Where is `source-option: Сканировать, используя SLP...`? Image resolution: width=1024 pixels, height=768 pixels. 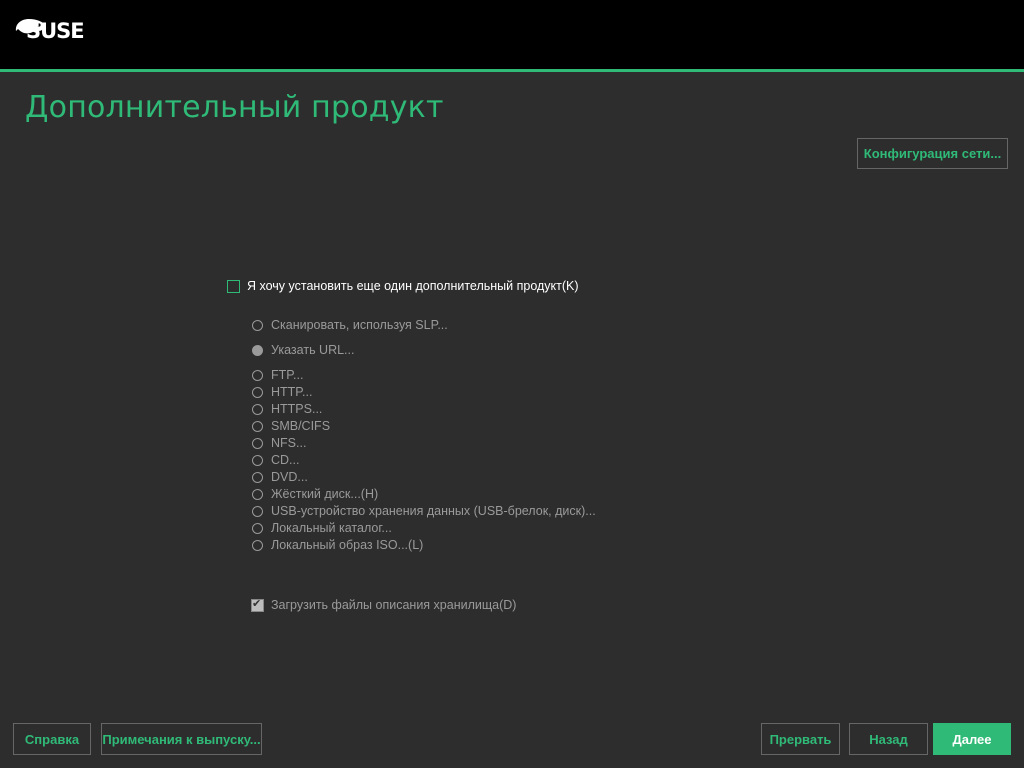
source-option: Сканировать, используя SLP... is located at coordinates (350, 325).